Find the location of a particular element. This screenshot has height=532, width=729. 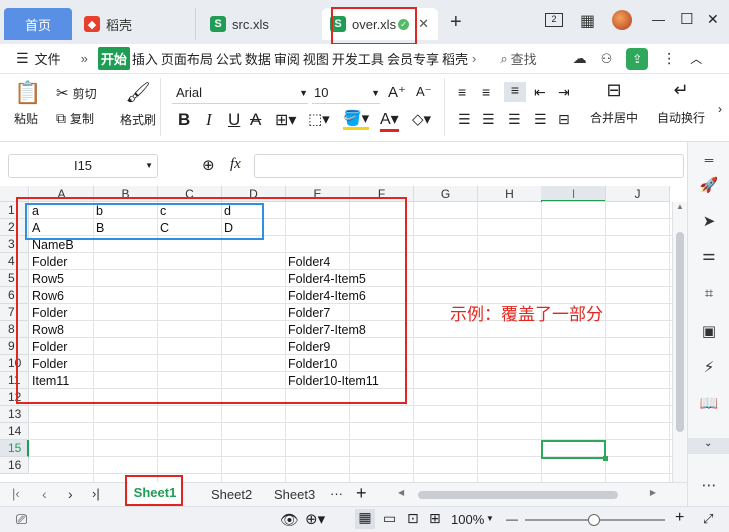

menu-formula: 公式 is located at coordinates (229, 58).